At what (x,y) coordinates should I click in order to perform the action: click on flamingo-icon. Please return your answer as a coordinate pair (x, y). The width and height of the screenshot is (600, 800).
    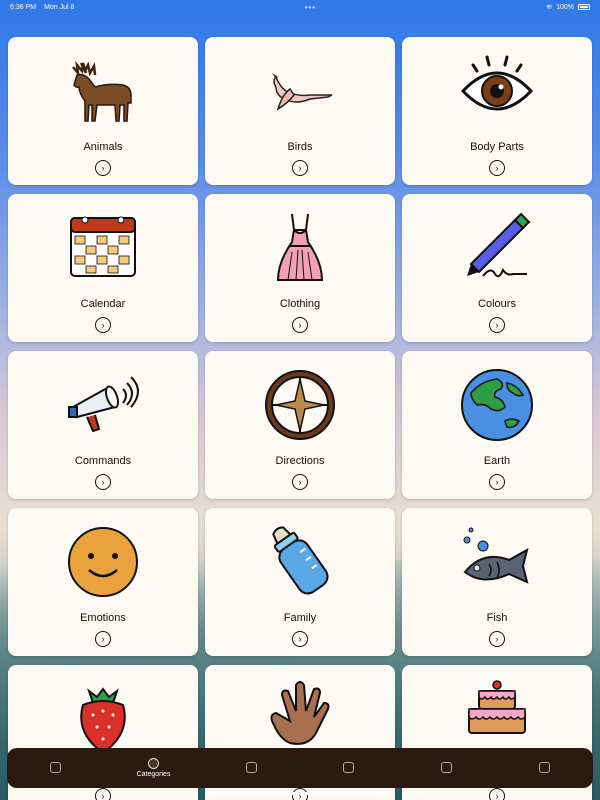
    Looking at the image, I should click on (302, 92).